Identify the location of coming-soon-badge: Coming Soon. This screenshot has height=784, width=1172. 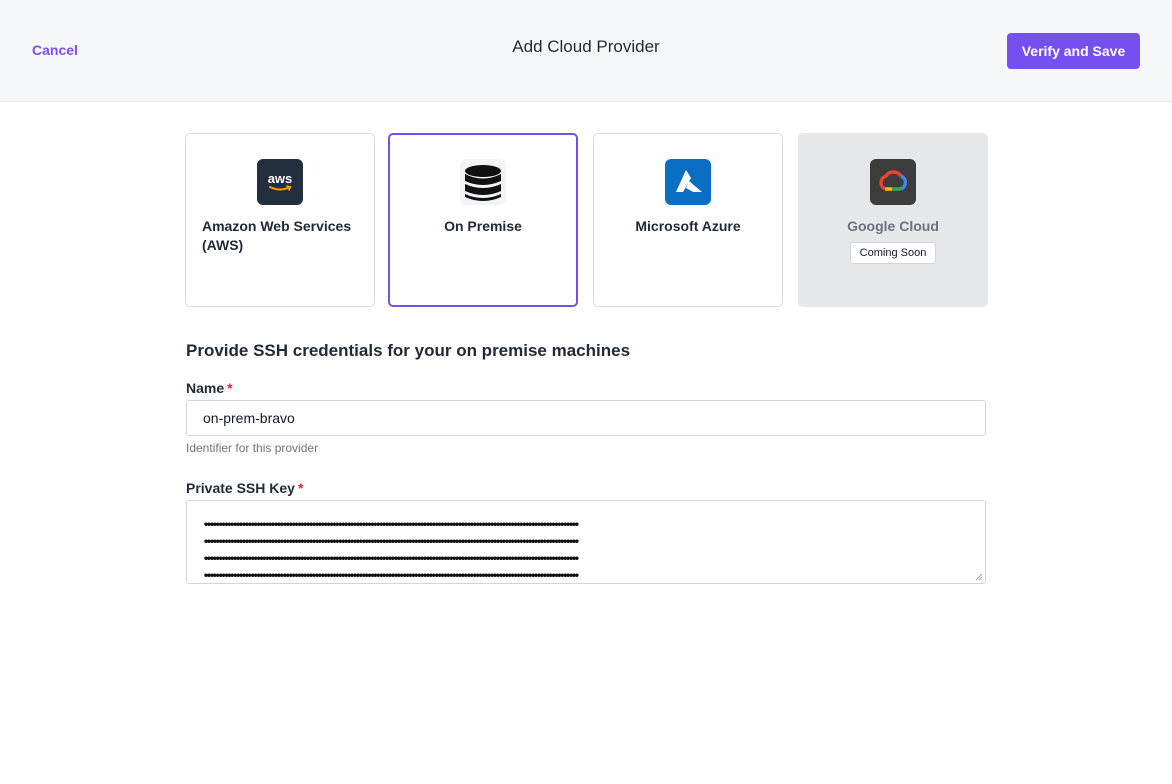
(893, 253).